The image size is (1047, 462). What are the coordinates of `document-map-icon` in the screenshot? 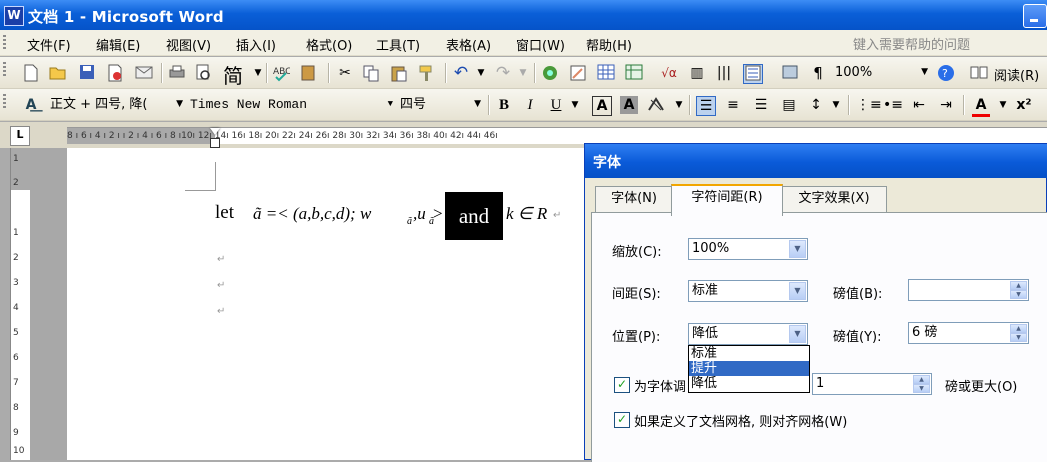 It's located at (753, 74).